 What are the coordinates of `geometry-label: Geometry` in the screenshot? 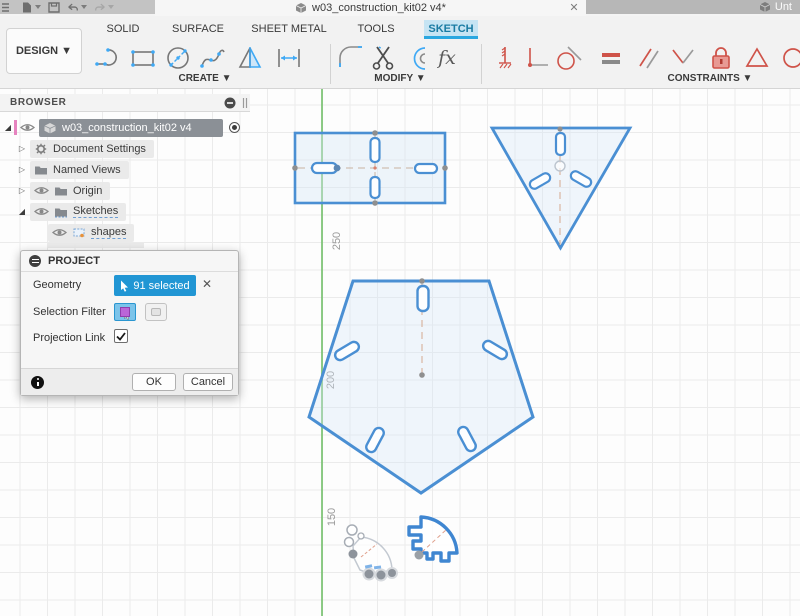 It's located at (57, 285).